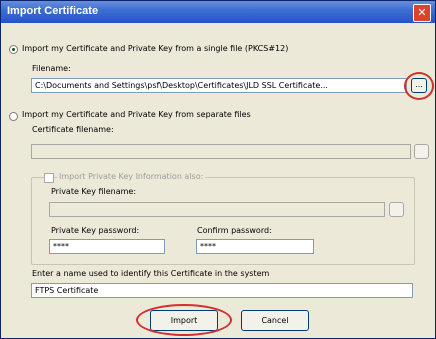 Image resolution: width=436 pixels, height=339 pixels. I want to click on certificate-name-input: FTPS Certificate, so click(222, 290).